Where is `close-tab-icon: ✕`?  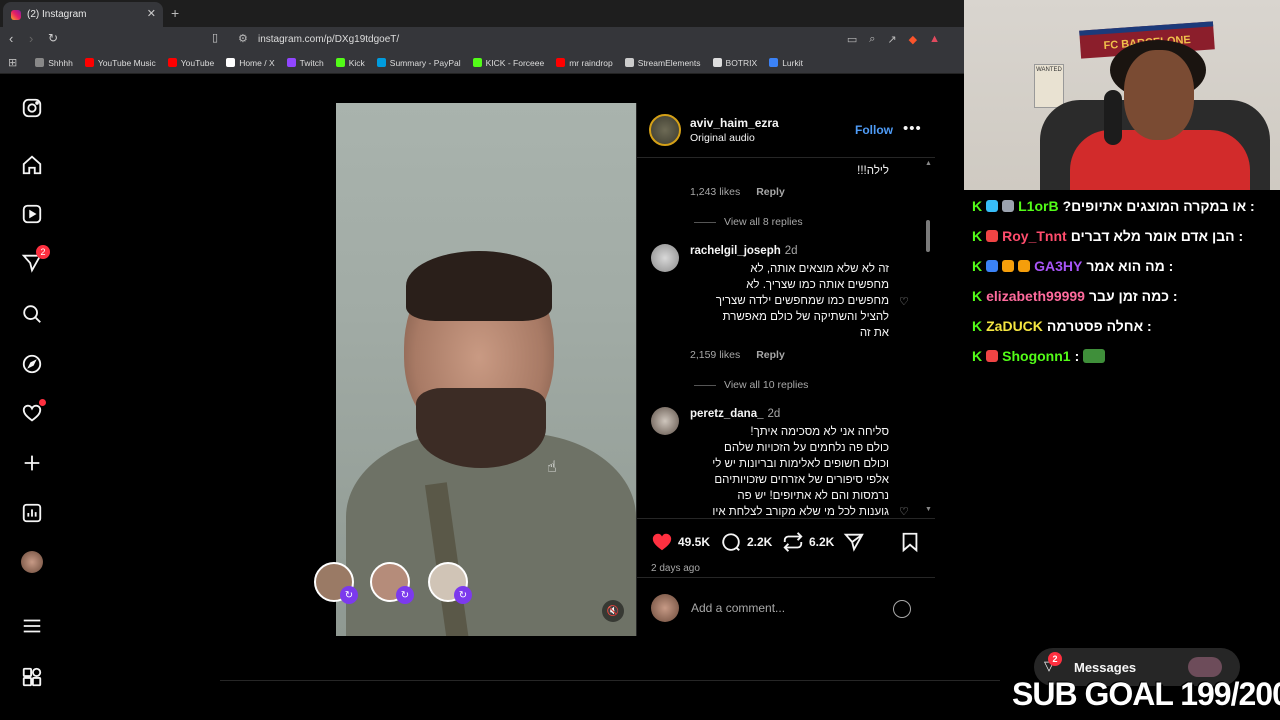 close-tab-icon: ✕ is located at coordinates (151, 13).